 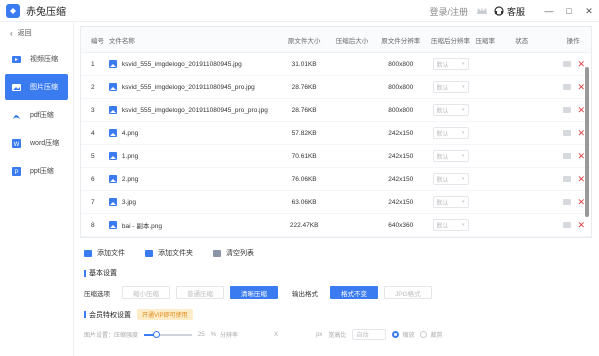 What do you see at coordinates (36, 87) in the screenshot?
I see `sidebar-item-image: 图片压缩` at bounding box center [36, 87].